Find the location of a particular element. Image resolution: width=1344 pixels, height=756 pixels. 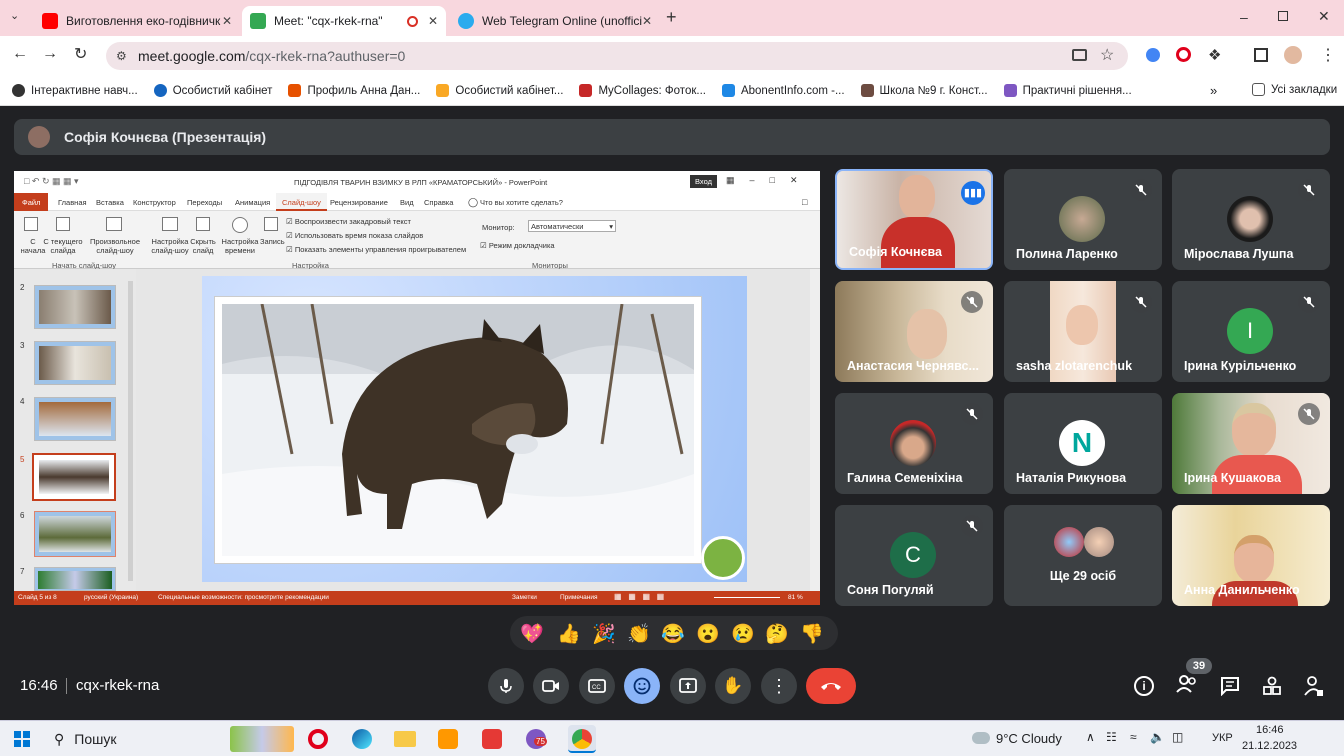

participant-tile: Ірина Кушакова is located at coordinates (1251, 443).